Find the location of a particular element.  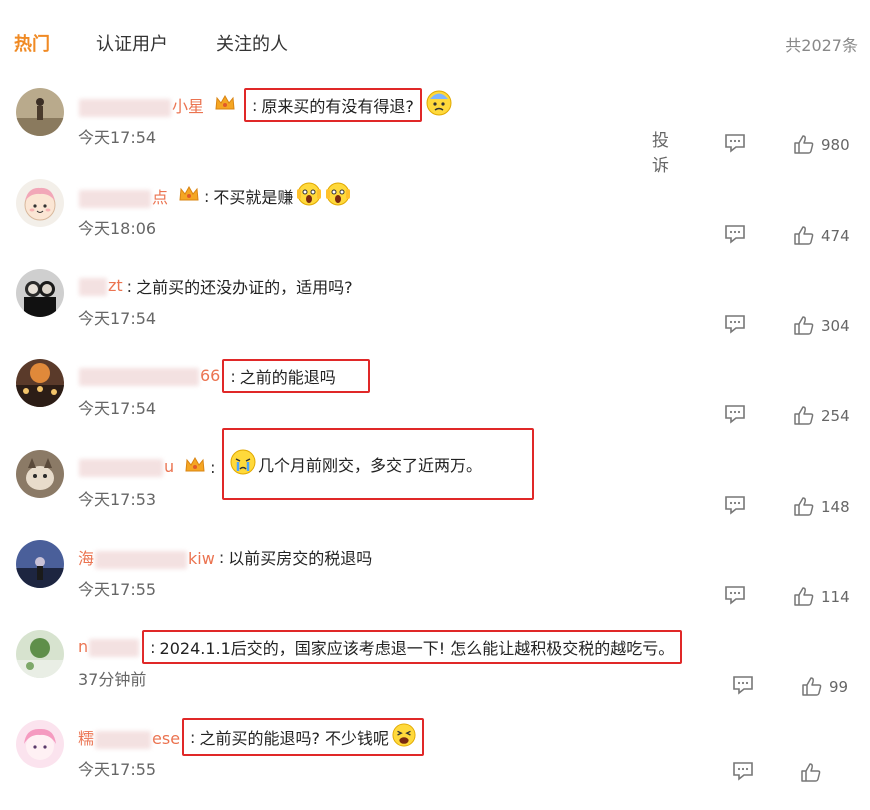

comment-tabs: 热门 认证用户 关注的人 共2027条 is located at coordinates (436, 45).